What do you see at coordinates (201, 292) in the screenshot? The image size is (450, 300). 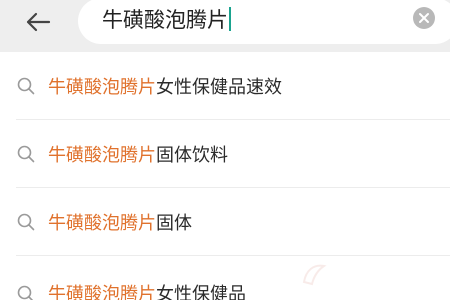 I see `suggestion-rest: 女性保健品` at bounding box center [201, 292].